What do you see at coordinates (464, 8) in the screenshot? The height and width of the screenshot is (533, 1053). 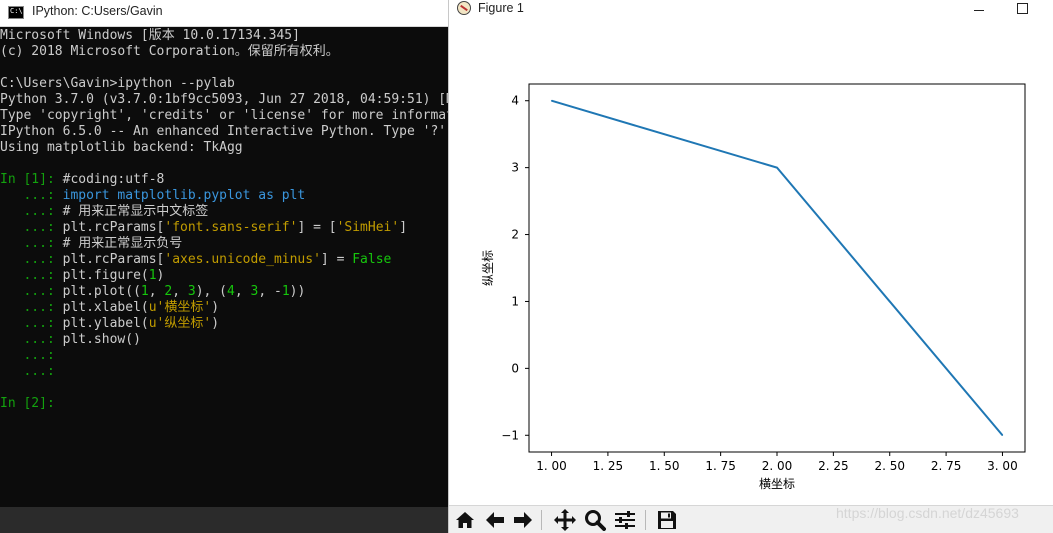 I see `matplotlib-icon` at bounding box center [464, 8].